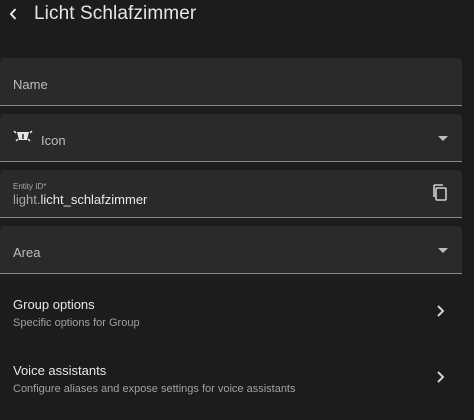  What do you see at coordinates (231, 194) in the screenshot?
I see `entity-id-field: Entity ID* light.licht_schlafzimmer` at bounding box center [231, 194].